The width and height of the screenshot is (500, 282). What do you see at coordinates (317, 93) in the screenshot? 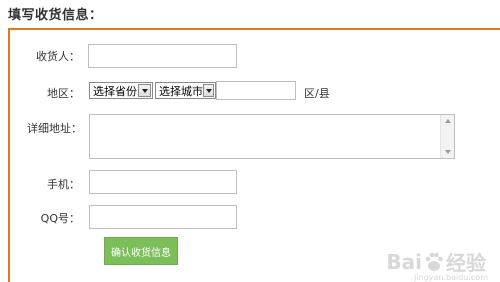
I see `district-label: 区/县` at bounding box center [317, 93].